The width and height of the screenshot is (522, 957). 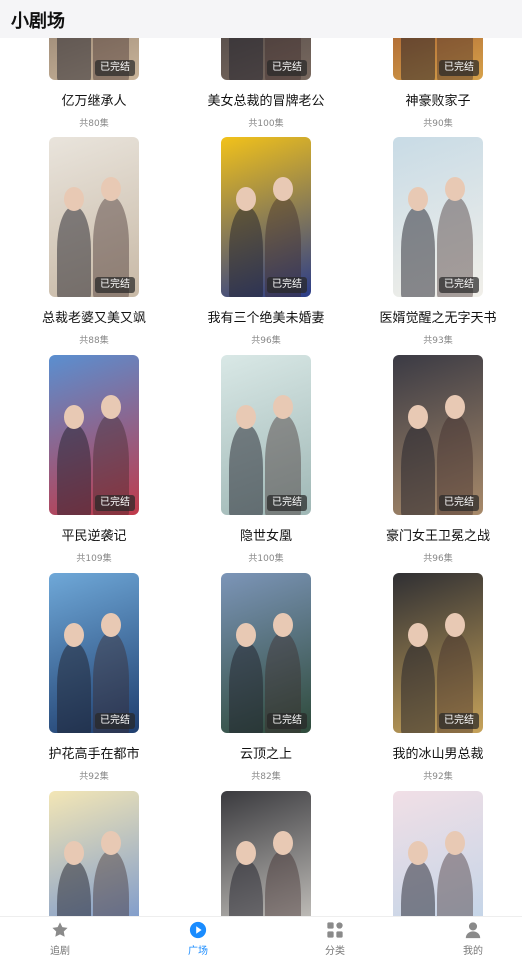 What do you see at coordinates (198, 930) in the screenshot?
I see `play-circle-icon` at bounding box center [198, 930].